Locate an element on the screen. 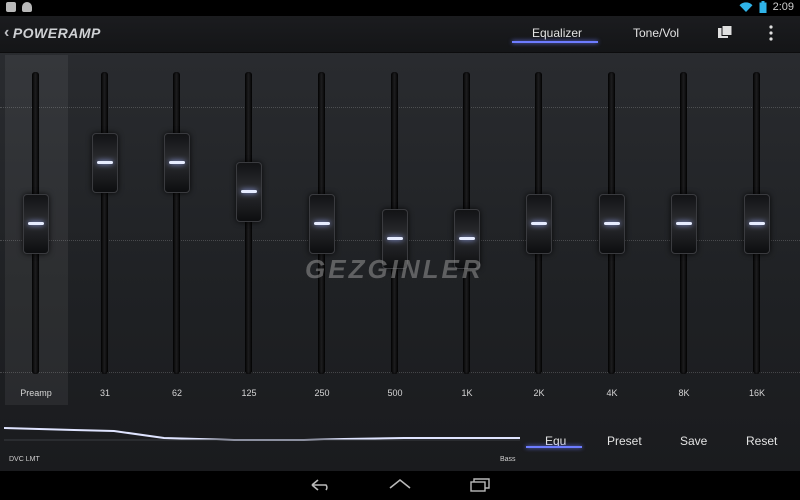 Image resolution: width=800 pixels, height=500 pixels. bass-label: Bass is located at coordinates (508, 459).